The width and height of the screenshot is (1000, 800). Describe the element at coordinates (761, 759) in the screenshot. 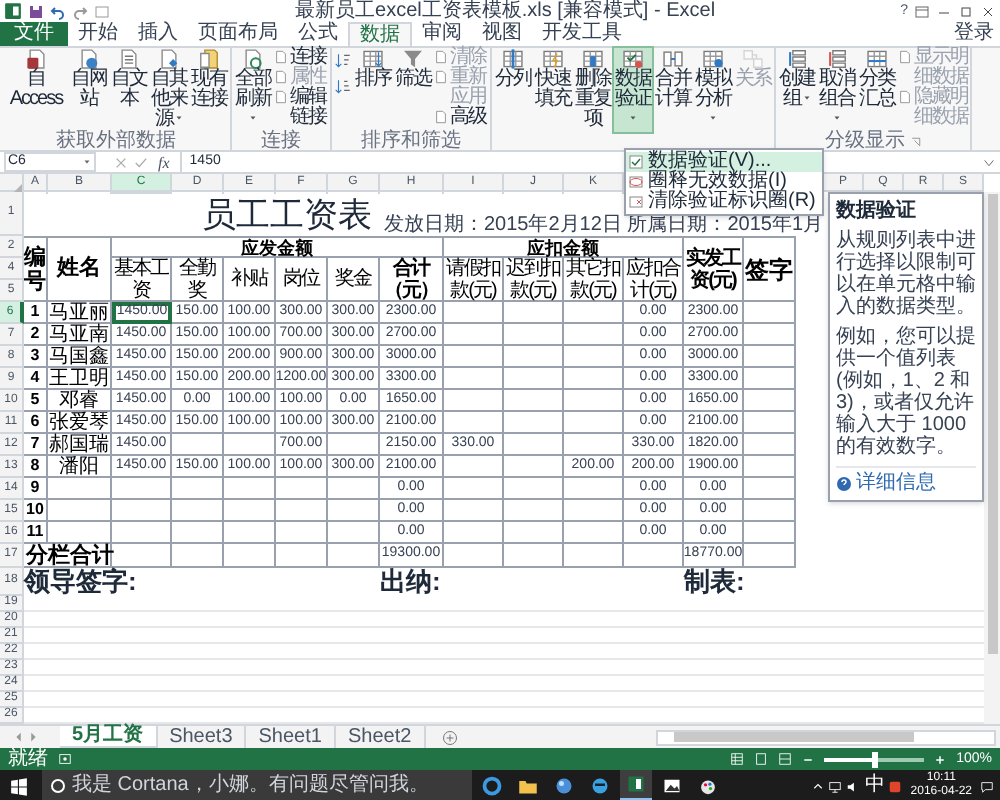

I see `page-layout-icon` at that location.